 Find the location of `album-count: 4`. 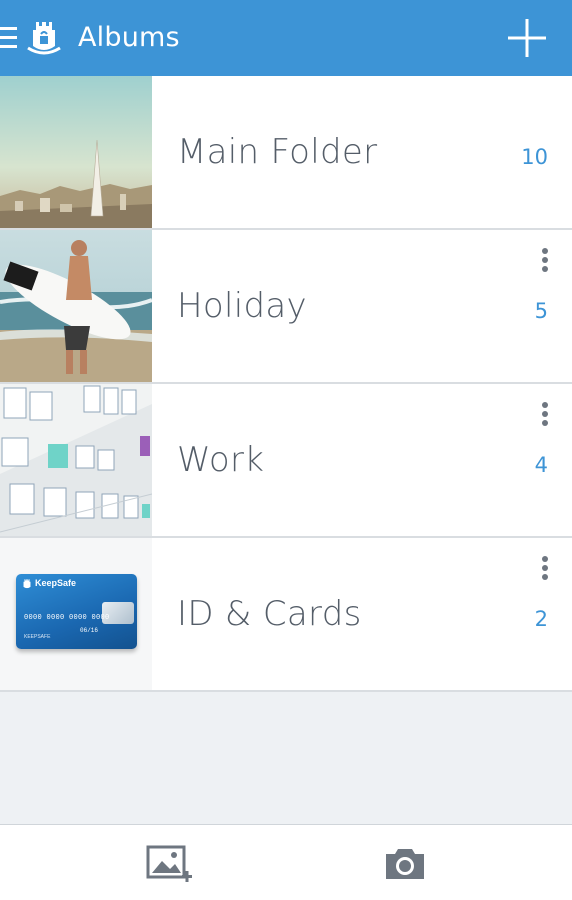

album-count: 4 is located at coordinates (541, 465).